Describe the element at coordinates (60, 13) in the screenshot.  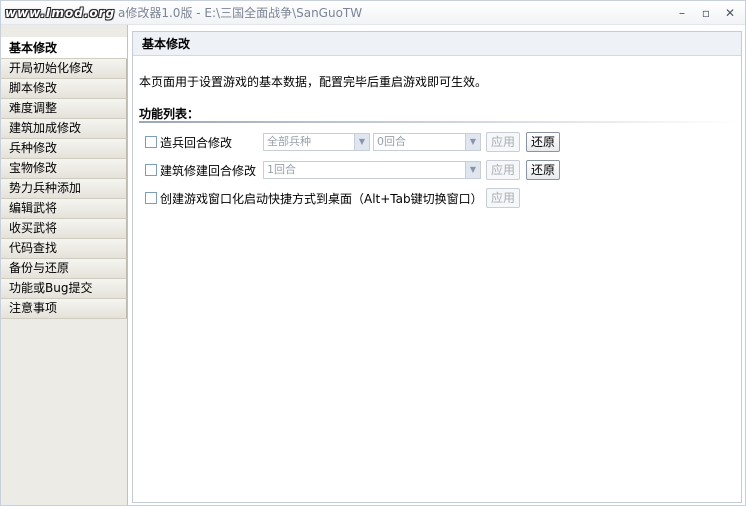
I see `title-logo: www.Imod.org` at that location.